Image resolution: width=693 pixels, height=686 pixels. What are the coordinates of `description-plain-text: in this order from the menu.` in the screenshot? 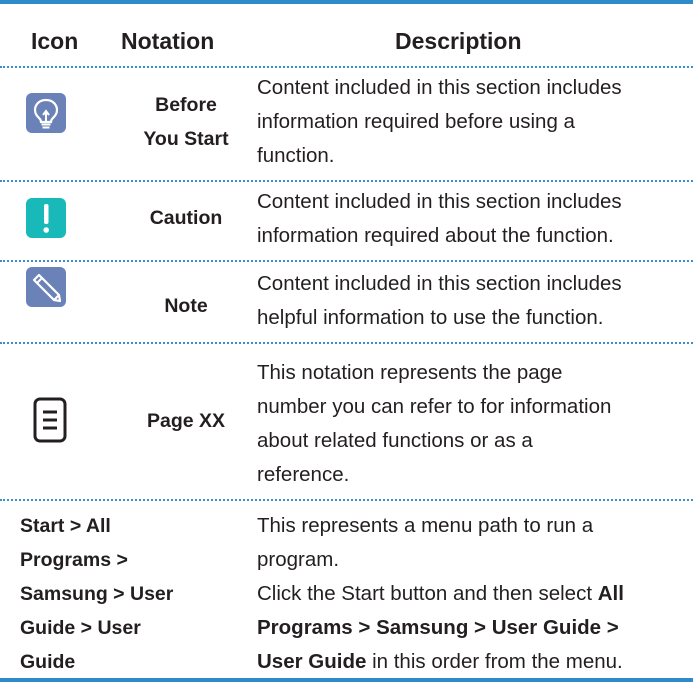 It's located at (494, 661).